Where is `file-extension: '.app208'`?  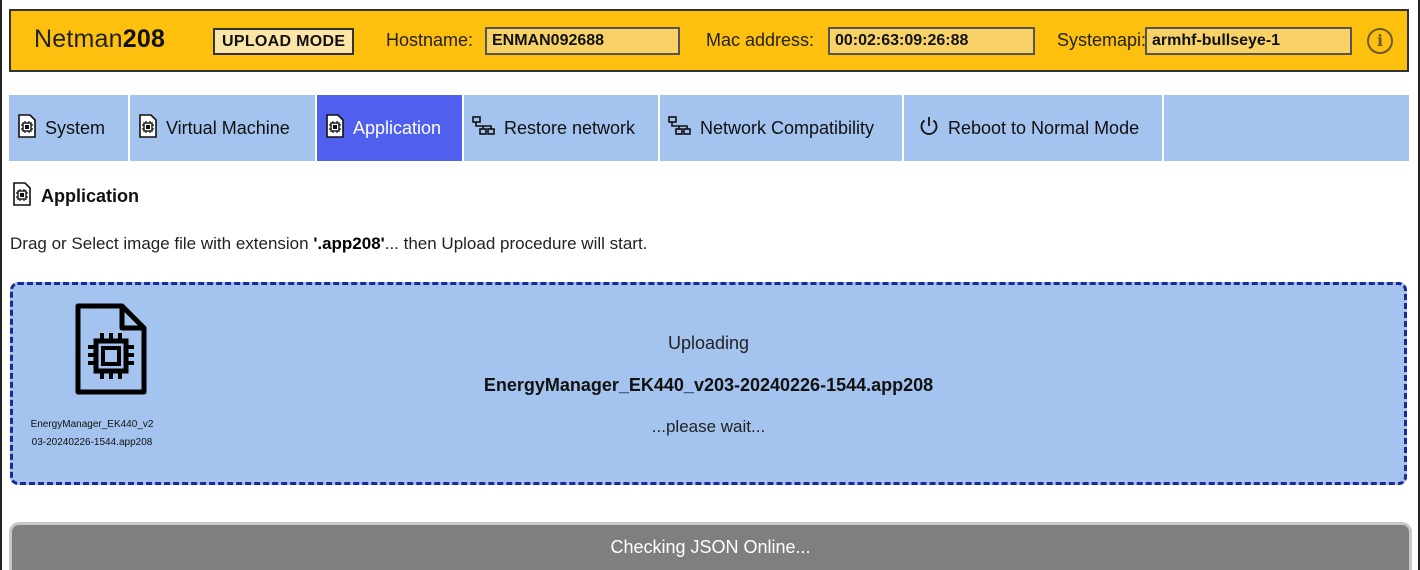 file-extension: '.app208' is located at coordinates (349, 243).